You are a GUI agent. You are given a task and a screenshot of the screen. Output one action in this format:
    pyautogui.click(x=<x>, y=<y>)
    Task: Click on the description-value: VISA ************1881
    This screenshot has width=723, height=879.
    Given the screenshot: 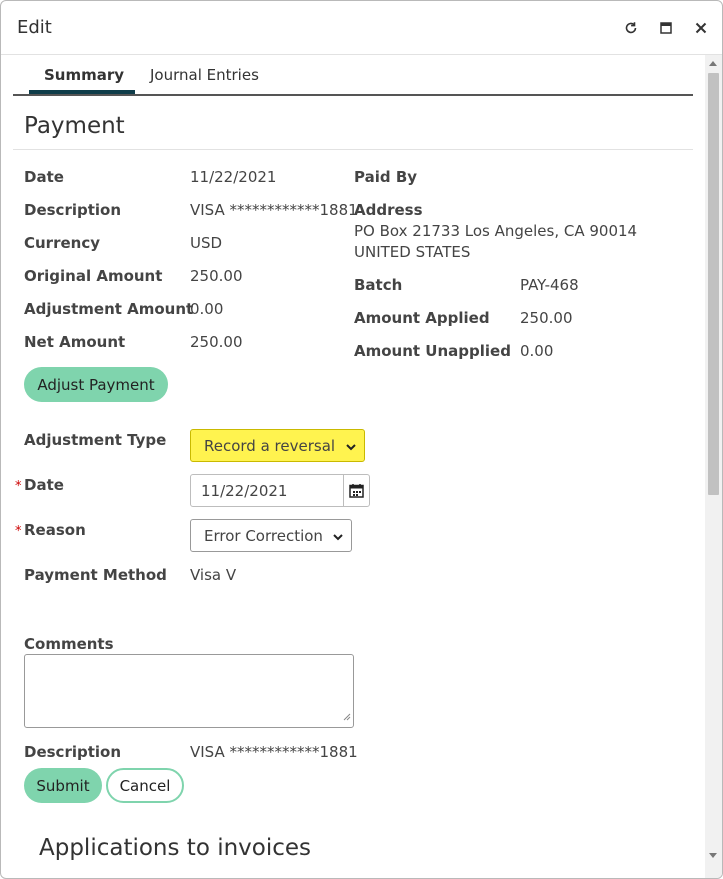 What is the action you would take?
    pyautogui.click(x=274, y=210)
    